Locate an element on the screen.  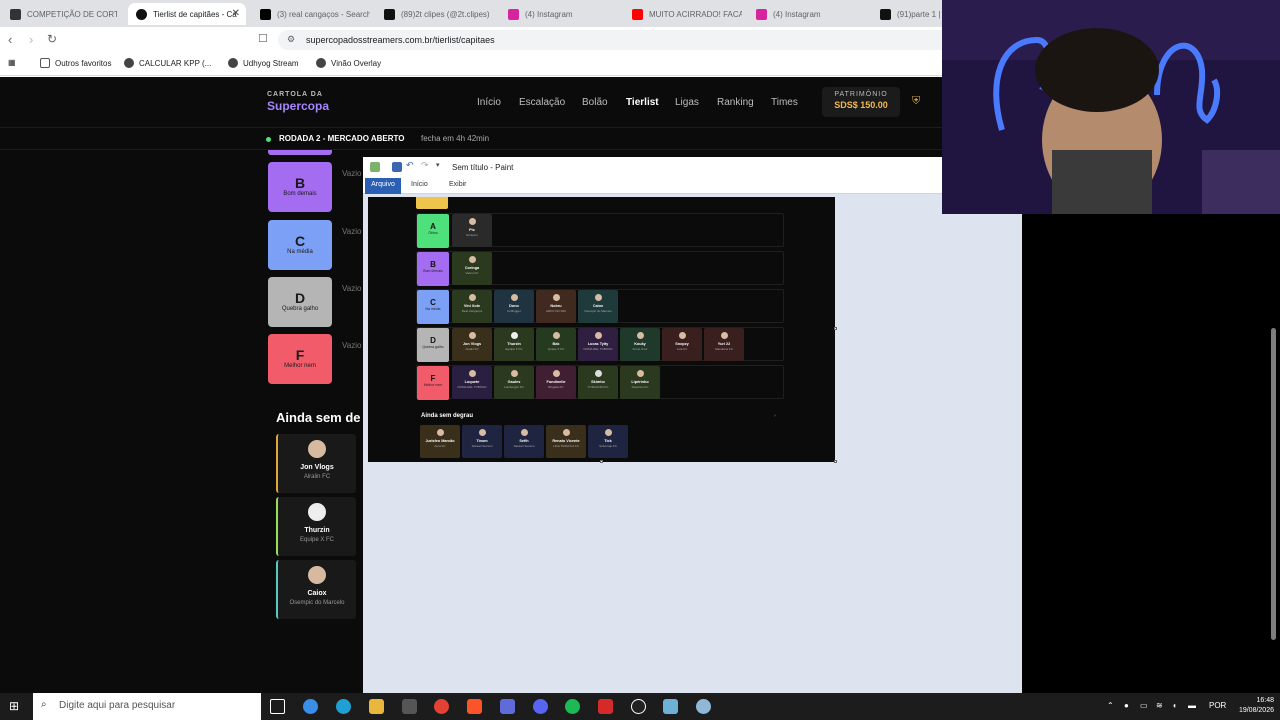
undo-icon: ↶ is located at coordinates (411, 165).